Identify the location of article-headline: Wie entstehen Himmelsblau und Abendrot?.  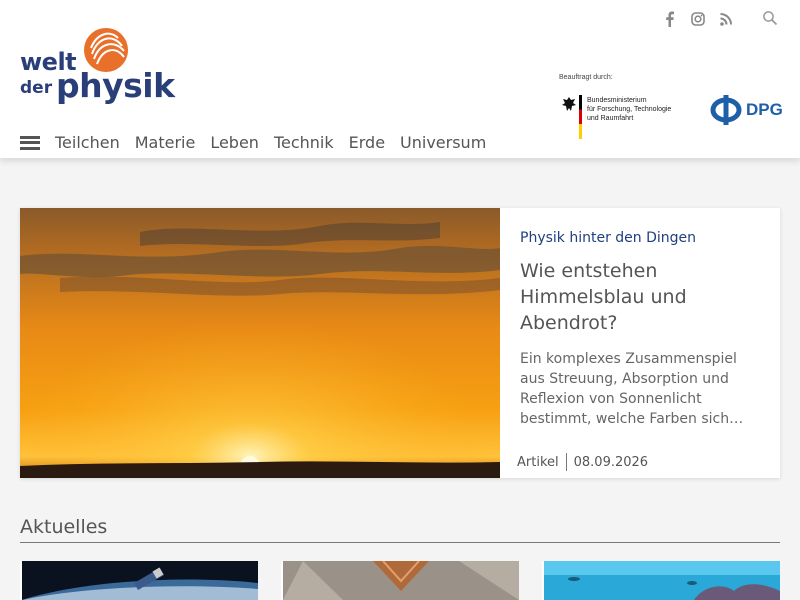
(642, 297).